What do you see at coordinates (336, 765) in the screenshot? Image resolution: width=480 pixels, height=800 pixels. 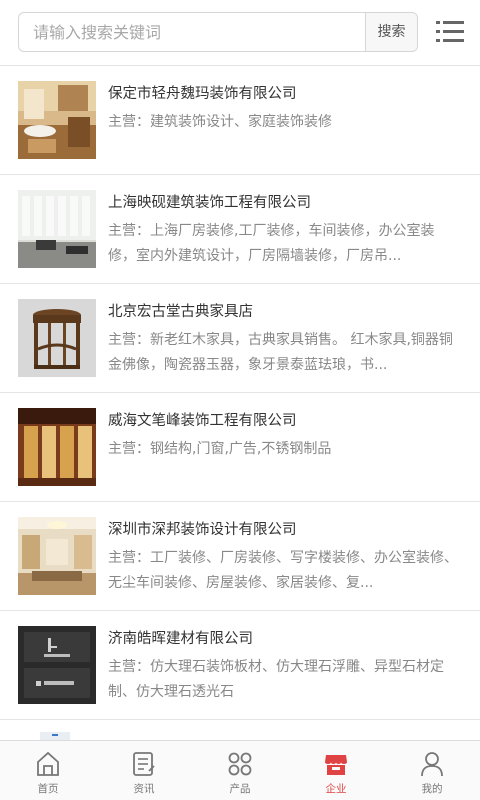 I see `store-icon` at bounding box center [336, 765].